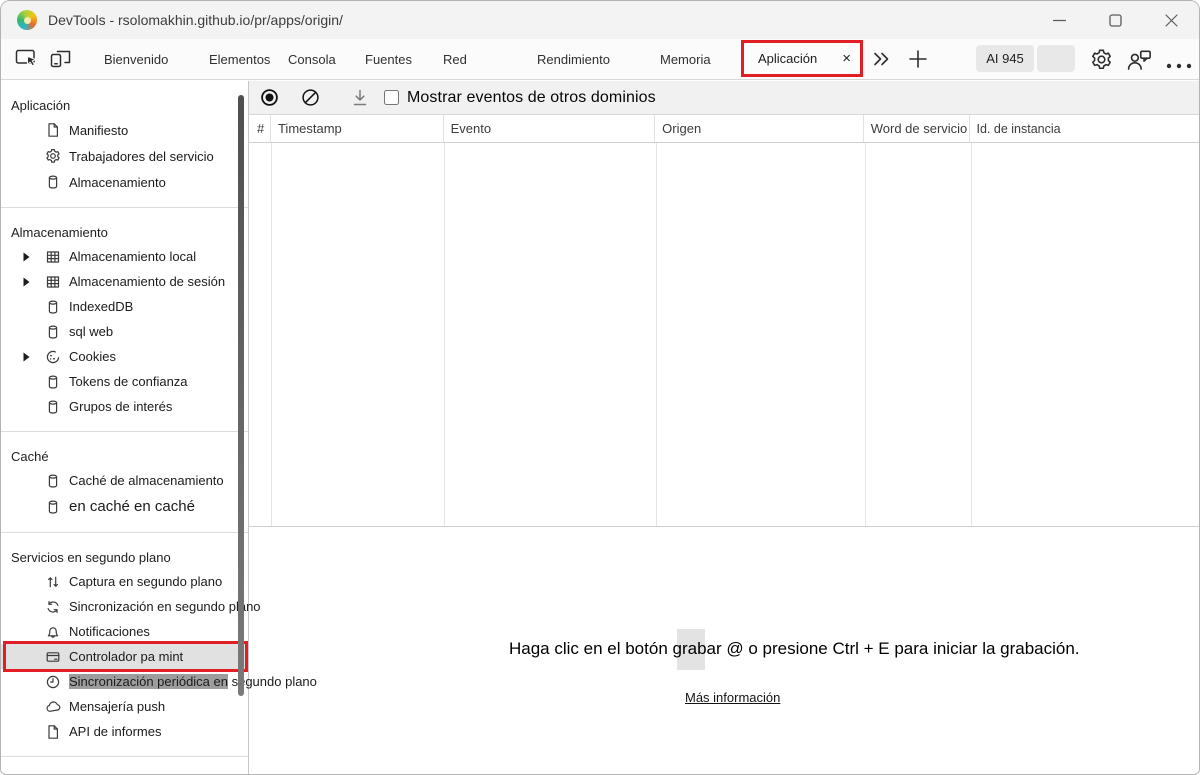 Image resolution: width=1200 pixels, height=775 pixels. I want to click on sidebar-item-label: Controlador pa mint, so click(126, 656).